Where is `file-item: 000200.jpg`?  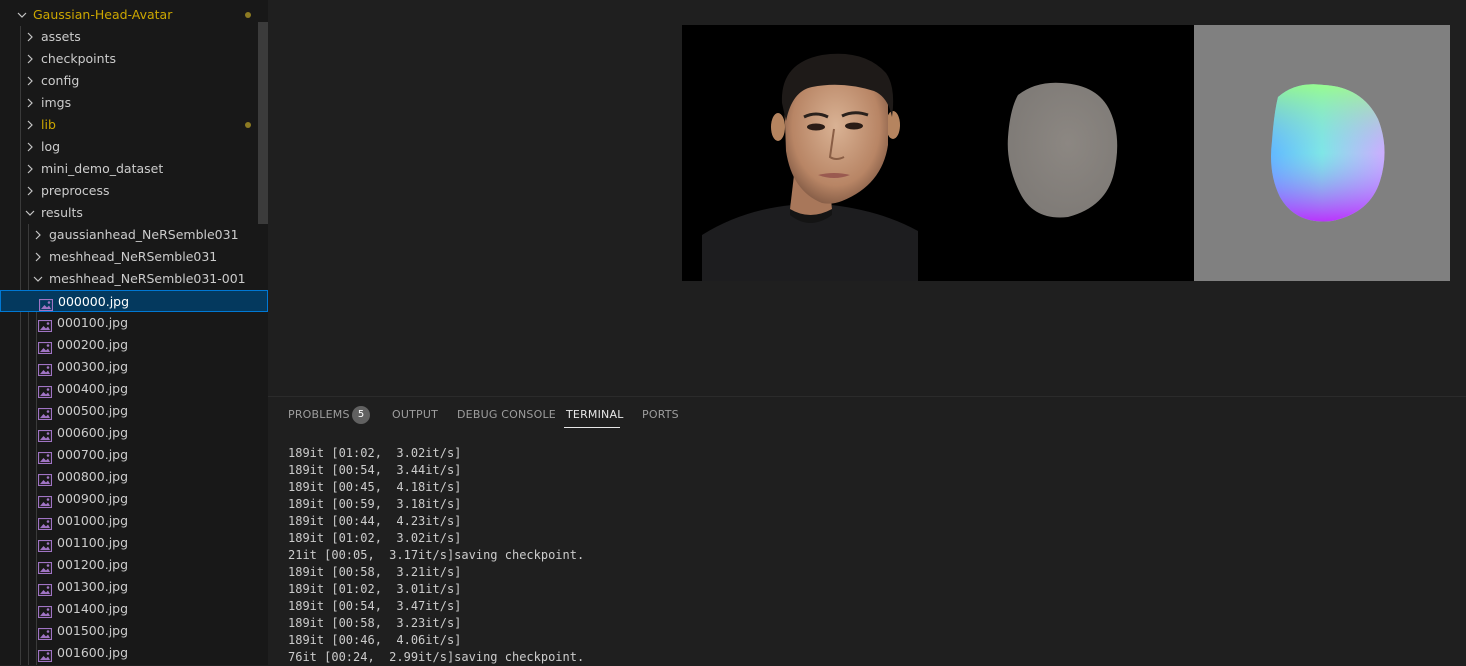 file-item: 000200.jpg is located at coordinates (134, 345).